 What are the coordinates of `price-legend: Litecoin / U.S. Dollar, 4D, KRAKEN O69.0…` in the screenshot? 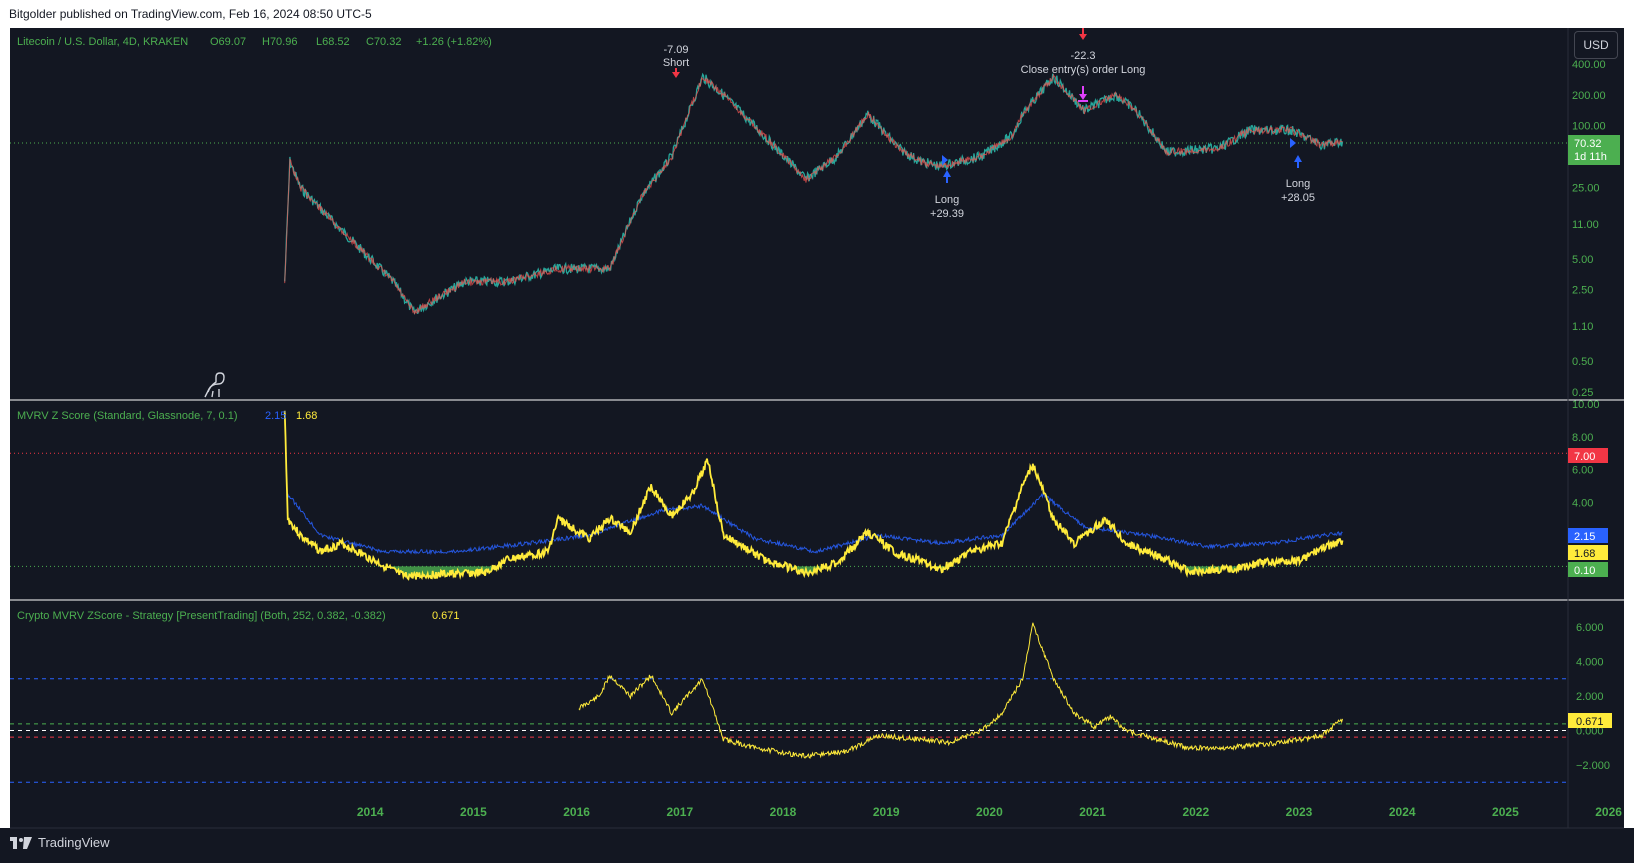 It's located at (254, 42).